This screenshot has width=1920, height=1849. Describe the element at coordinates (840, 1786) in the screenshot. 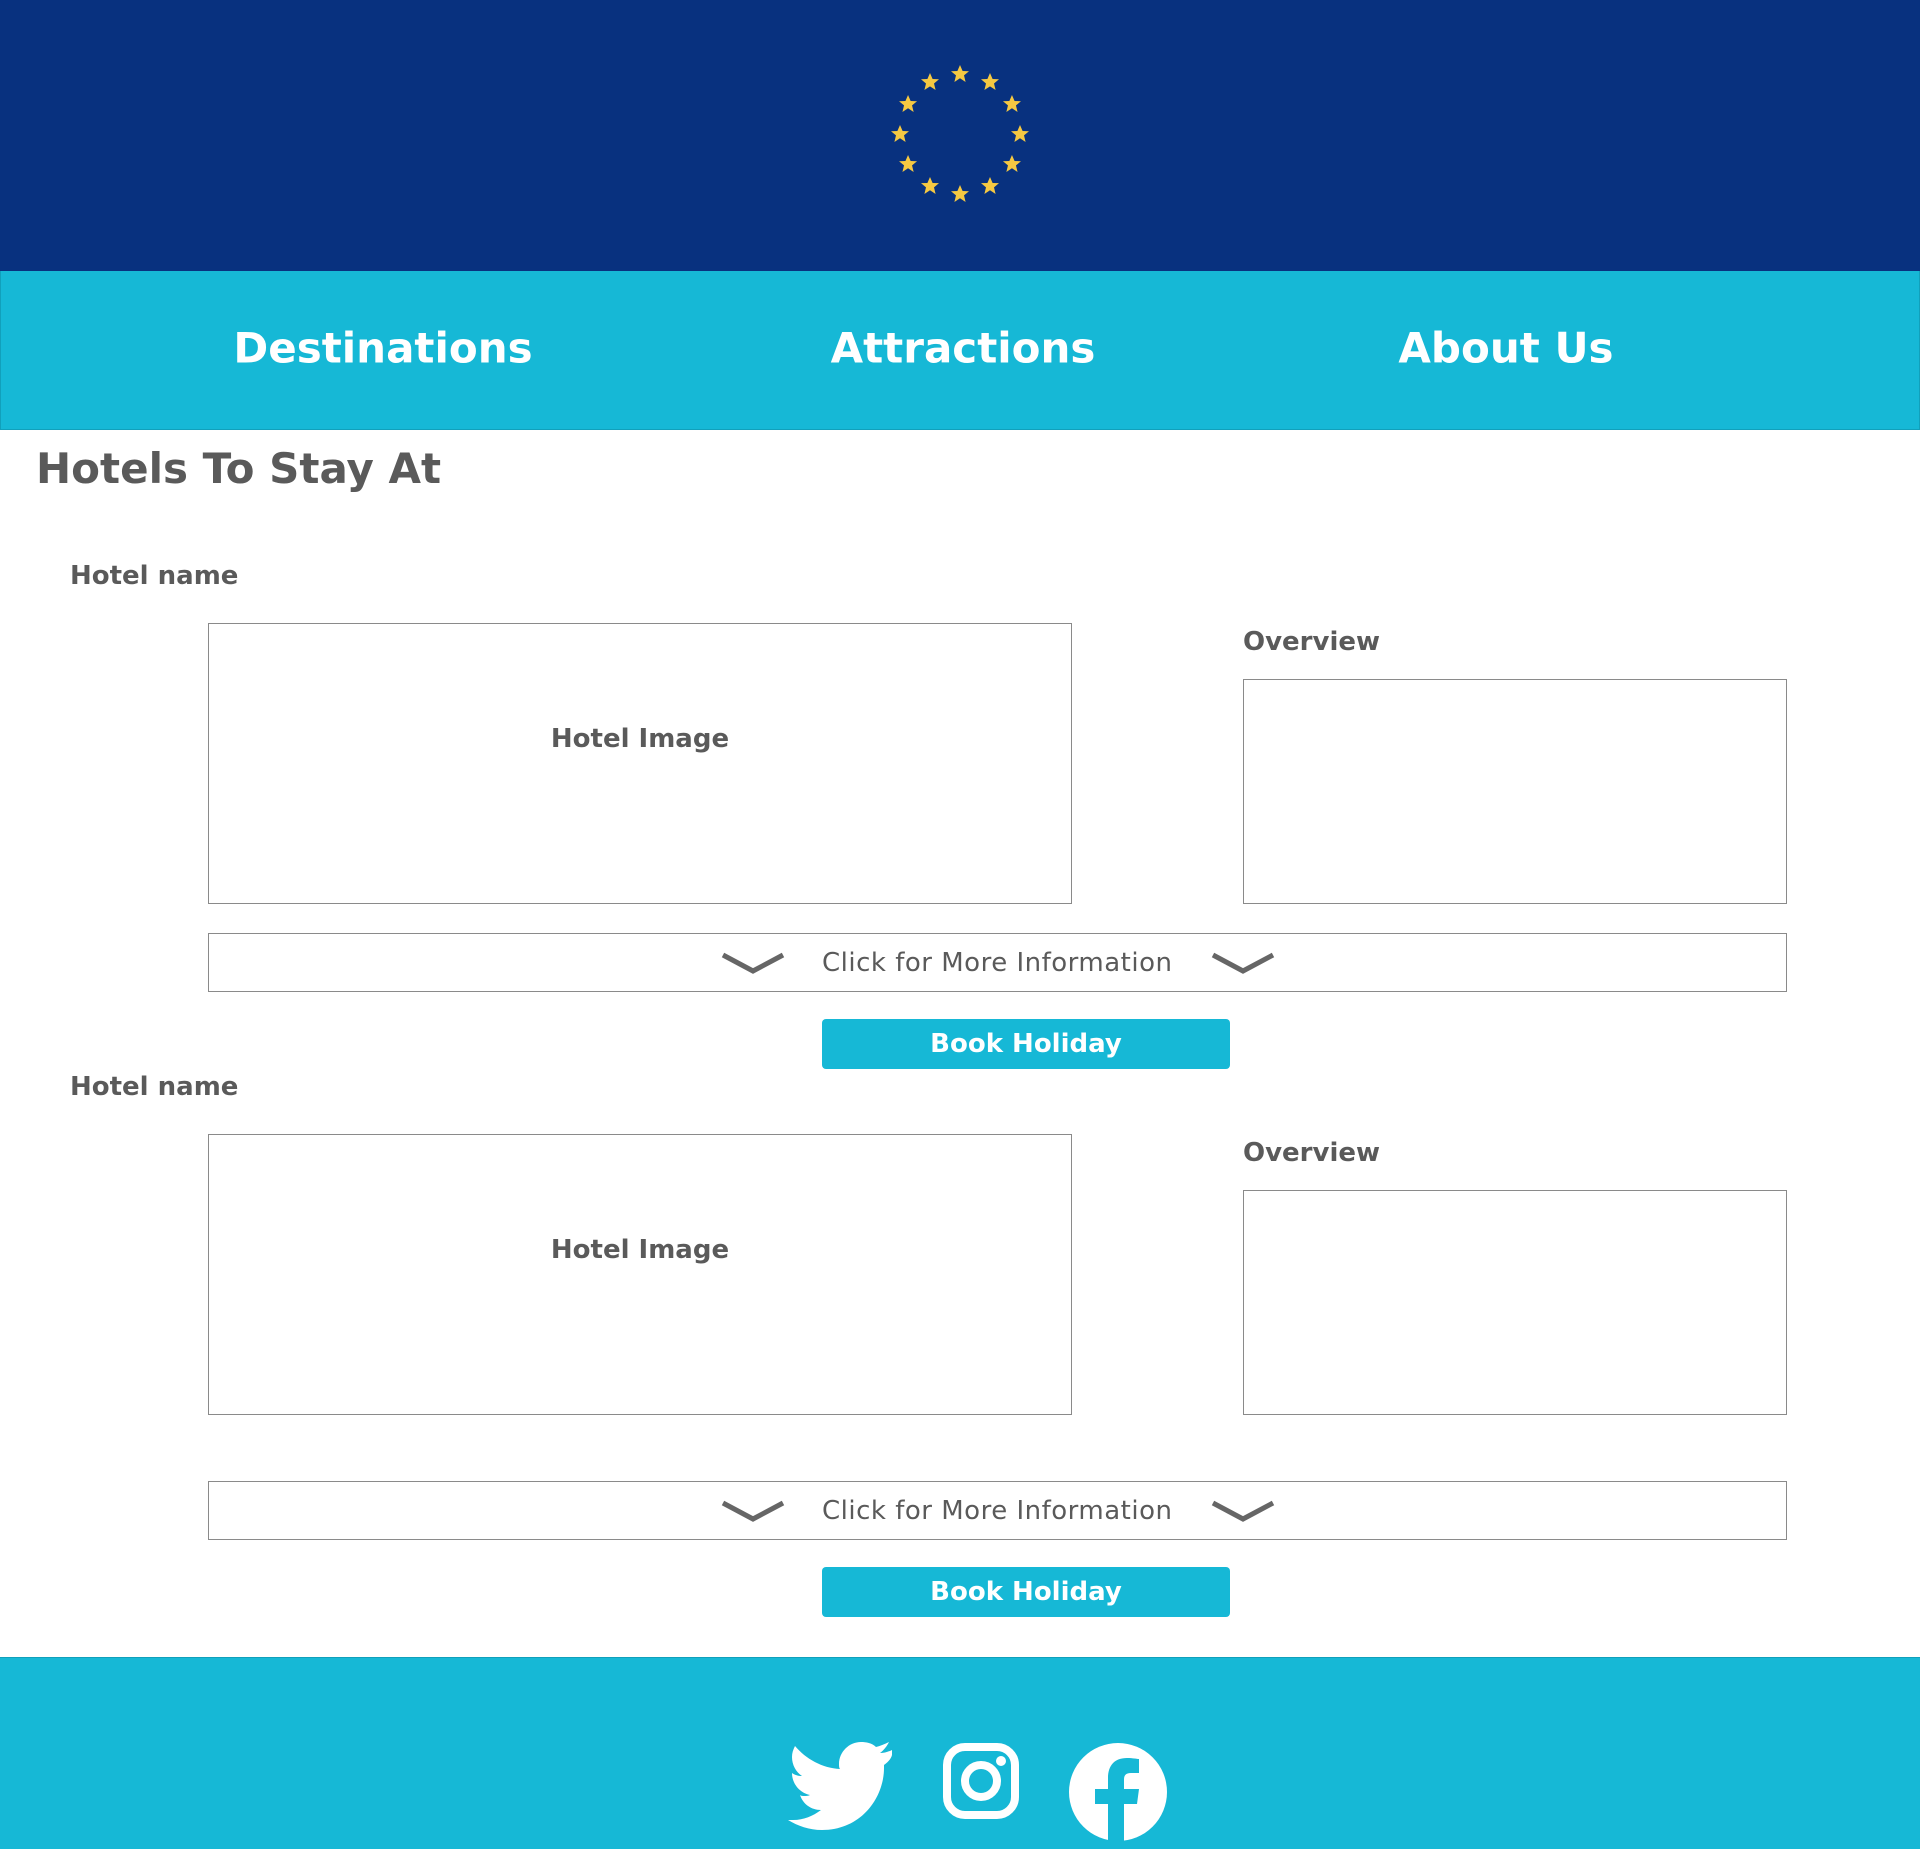

I see `twitter-icon` at that location.